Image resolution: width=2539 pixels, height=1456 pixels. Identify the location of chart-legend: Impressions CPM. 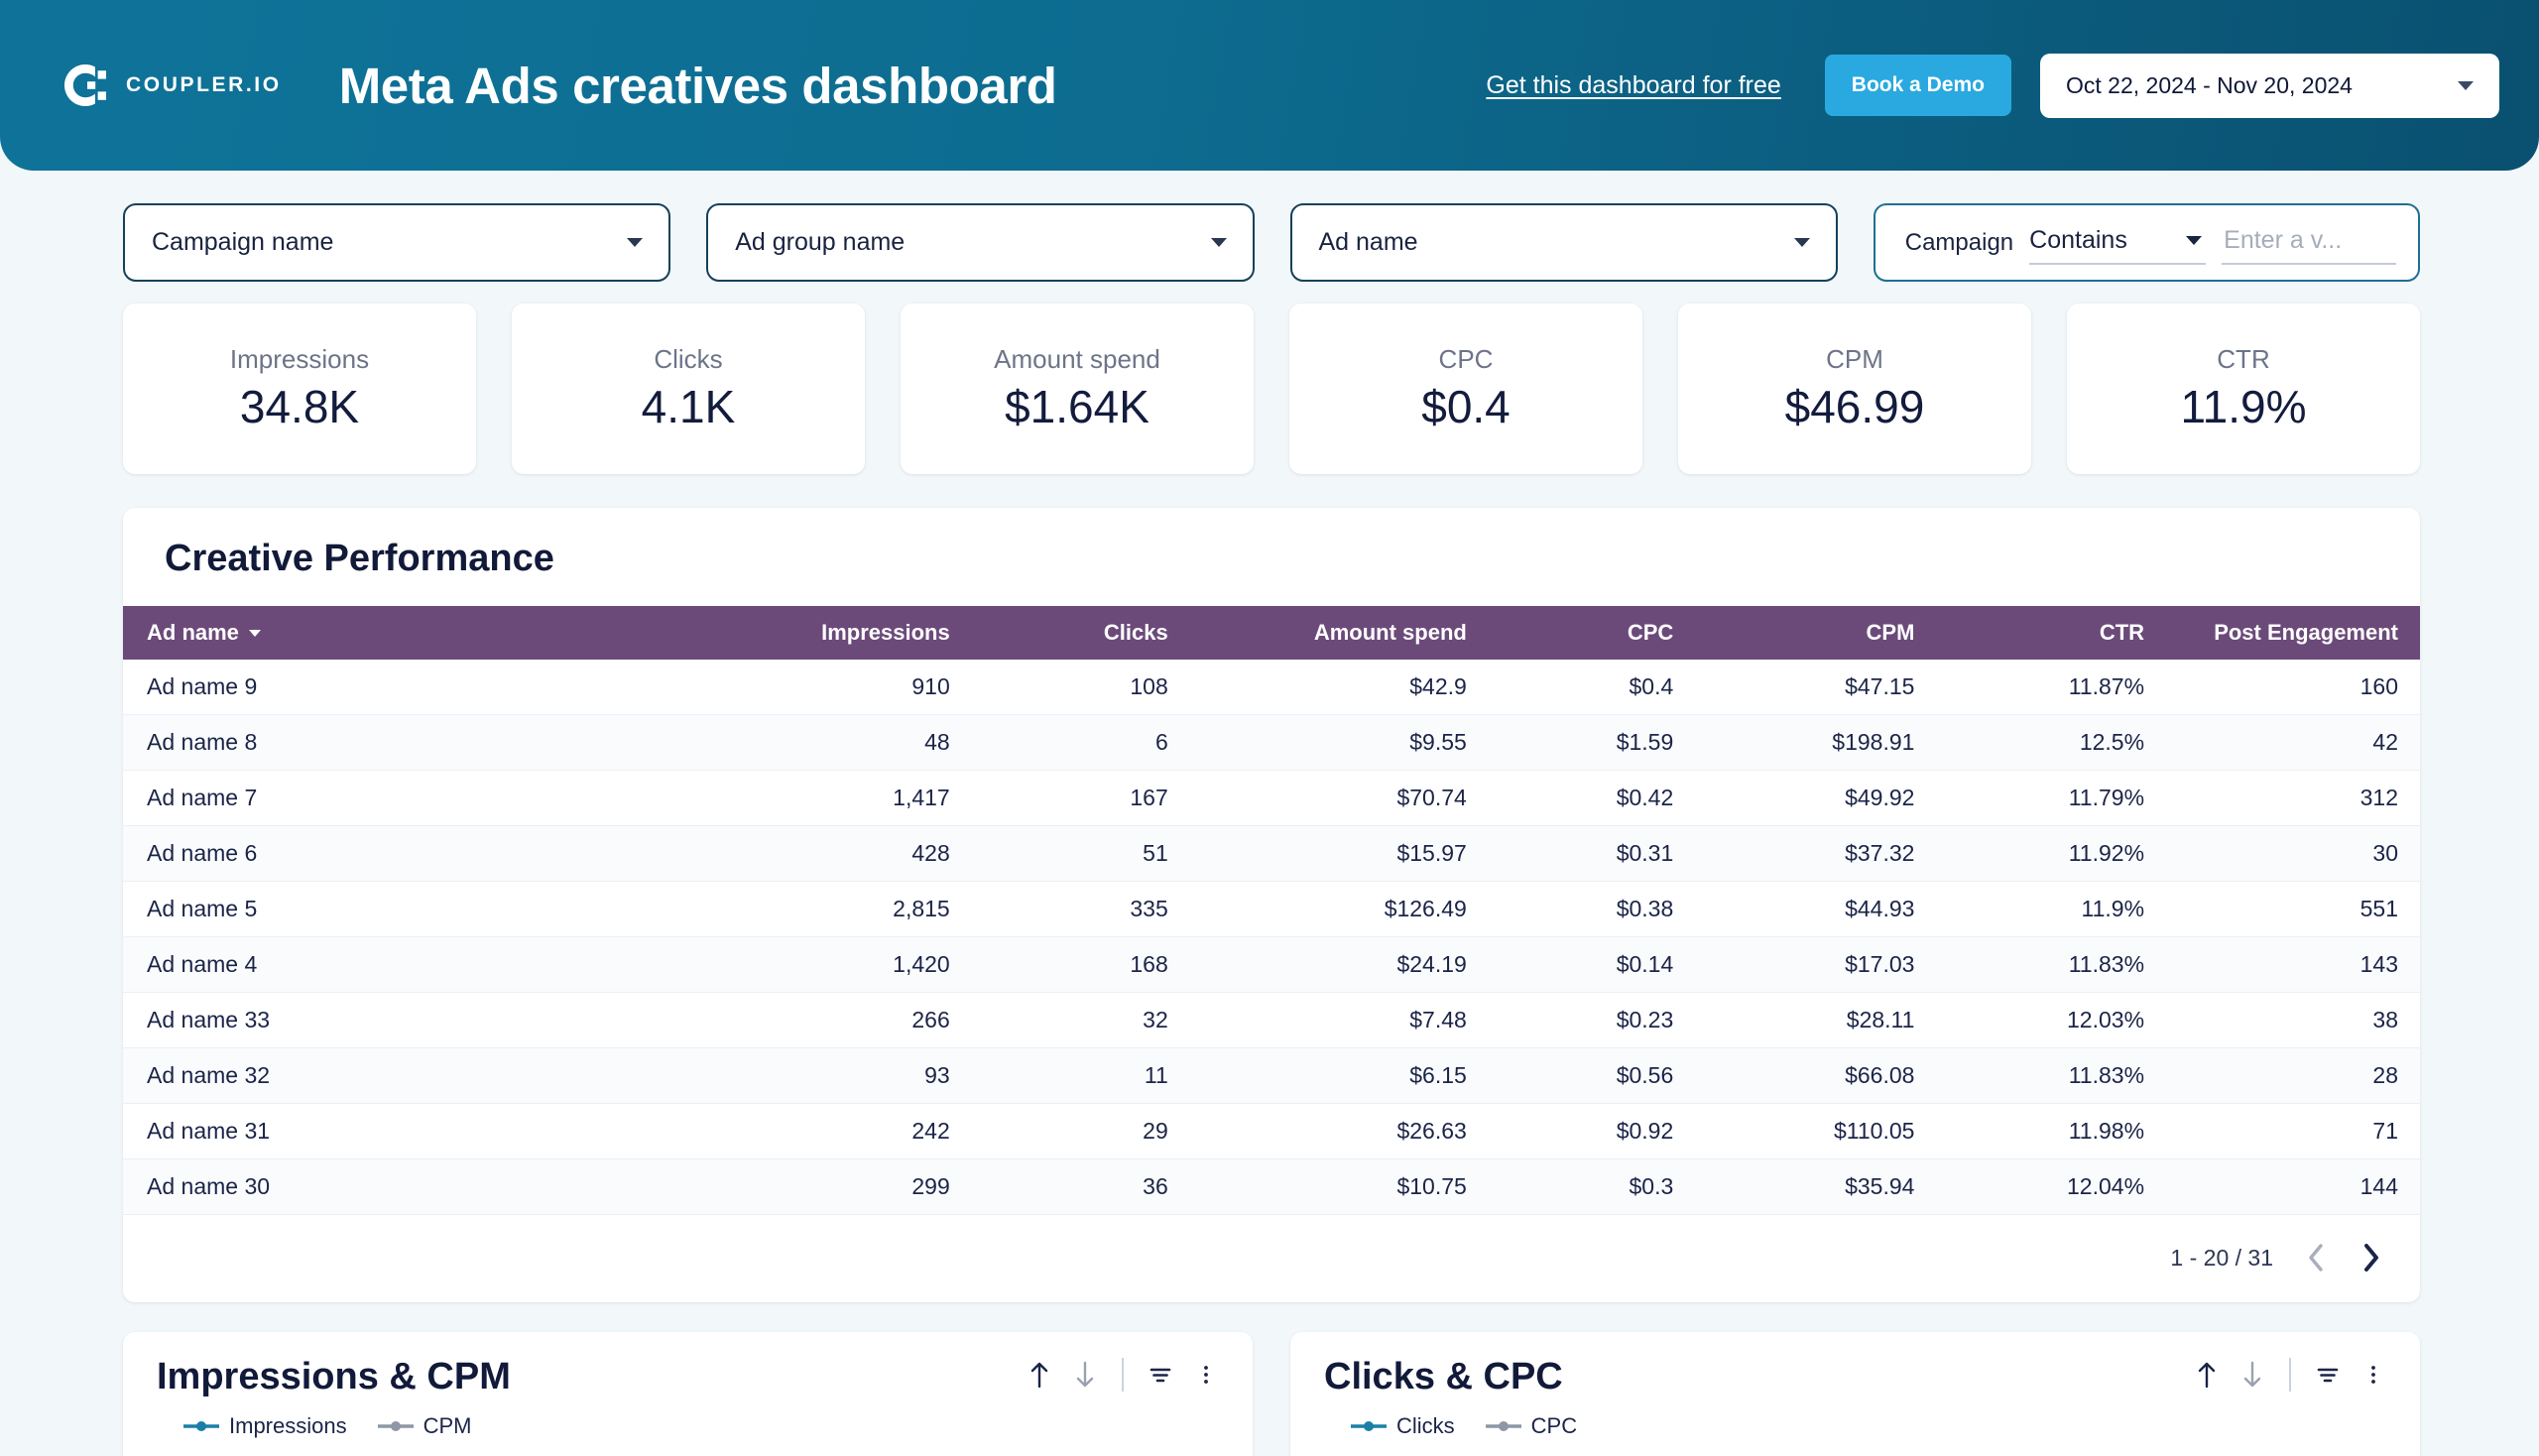
(688, 1417).